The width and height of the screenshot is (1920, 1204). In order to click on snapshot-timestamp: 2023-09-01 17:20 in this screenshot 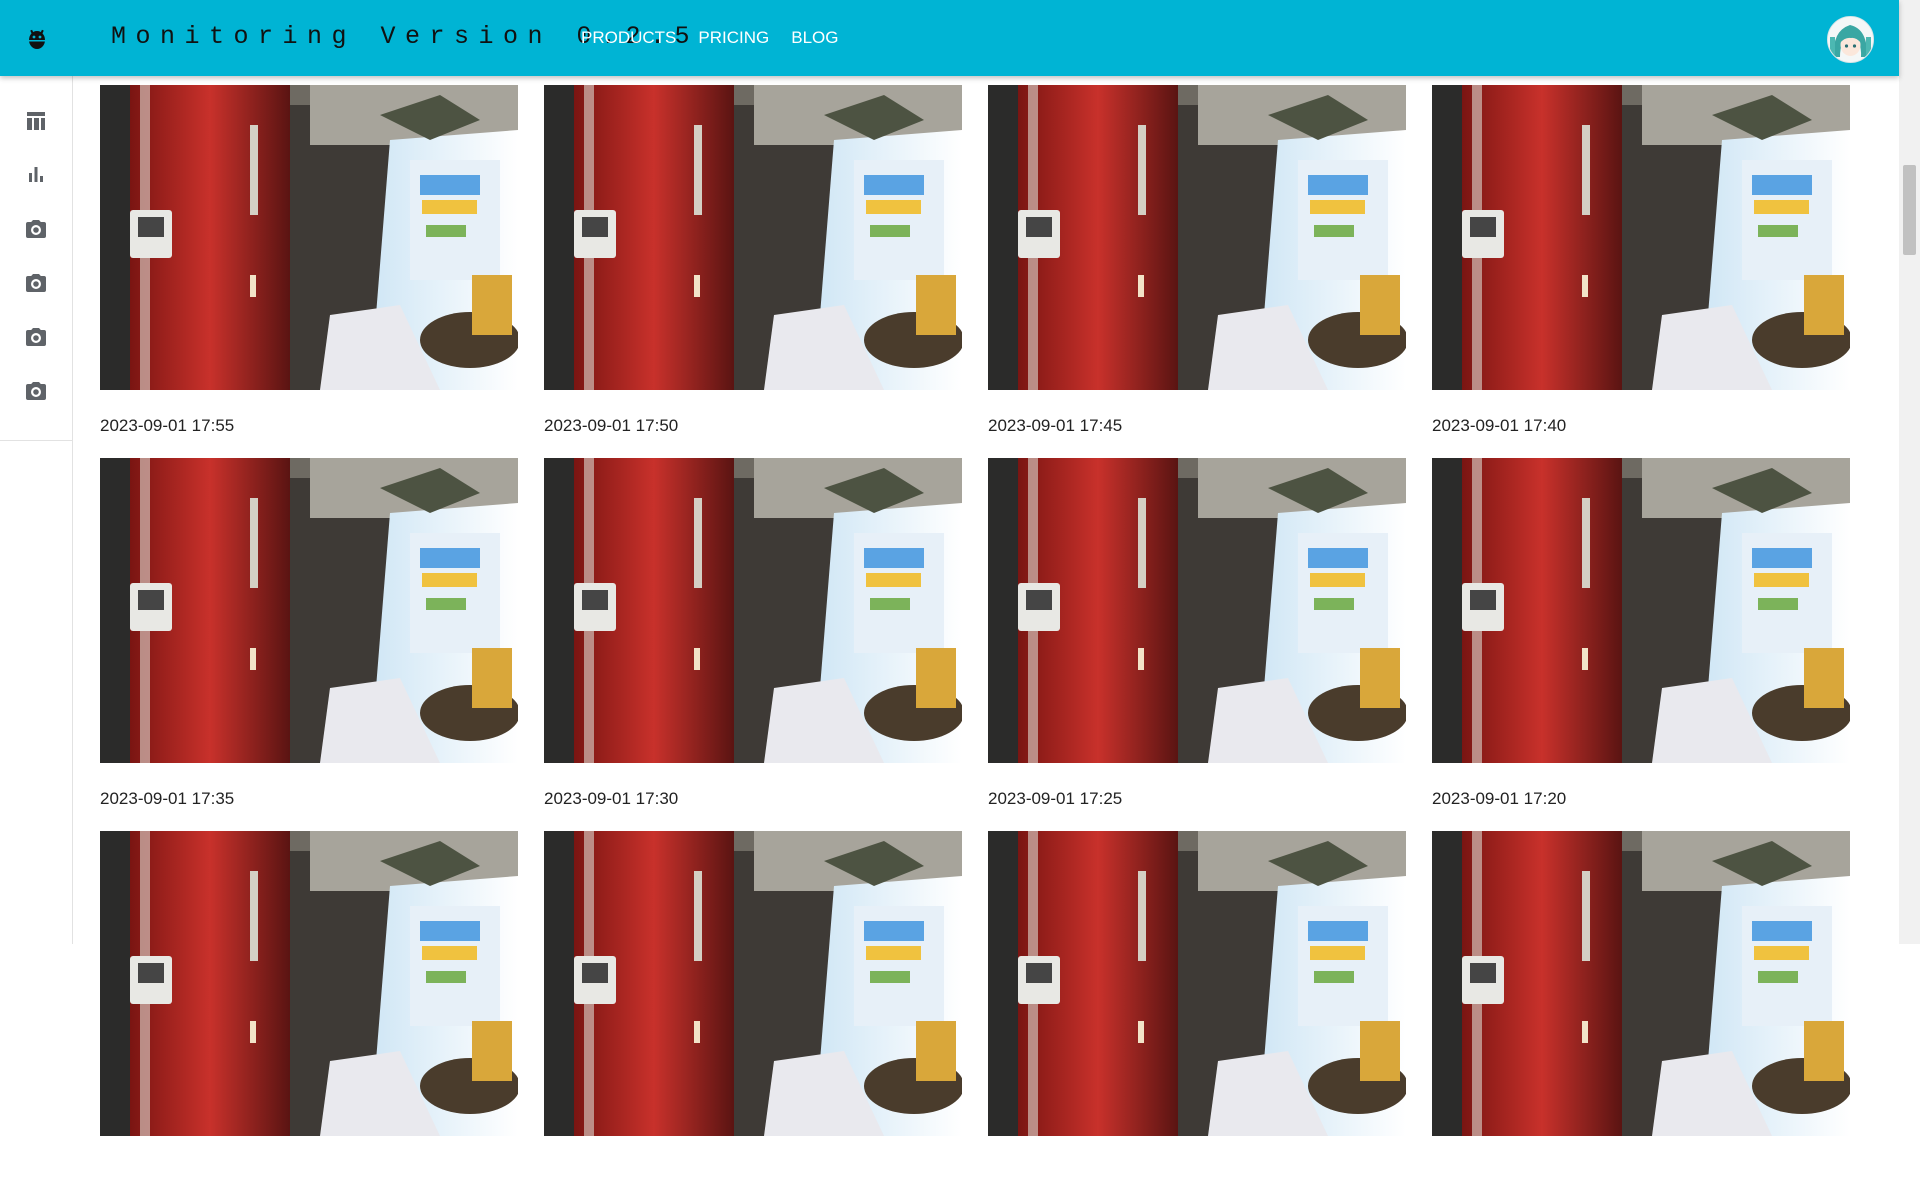, I will do `click(1499, 798)`.